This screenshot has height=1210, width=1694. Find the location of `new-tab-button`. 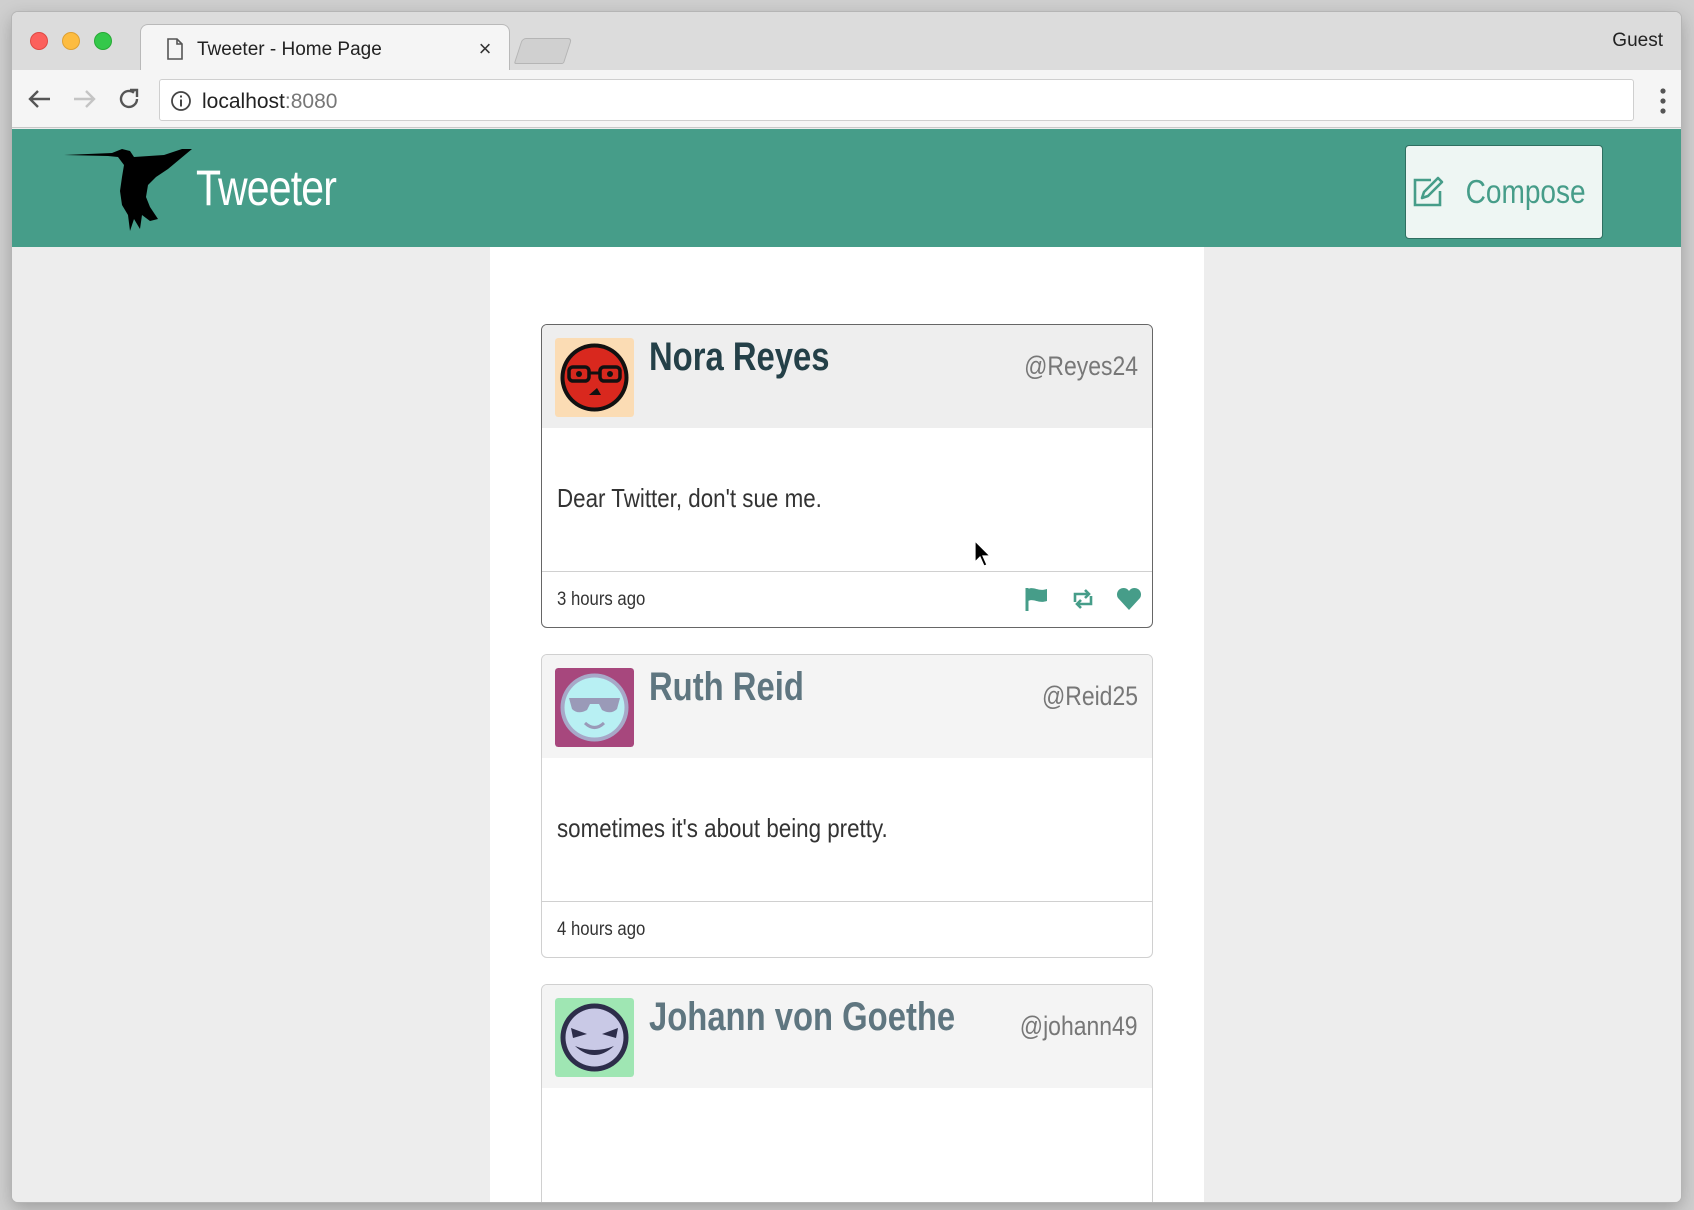

new-tab-button is located at coordinates (543, 51).